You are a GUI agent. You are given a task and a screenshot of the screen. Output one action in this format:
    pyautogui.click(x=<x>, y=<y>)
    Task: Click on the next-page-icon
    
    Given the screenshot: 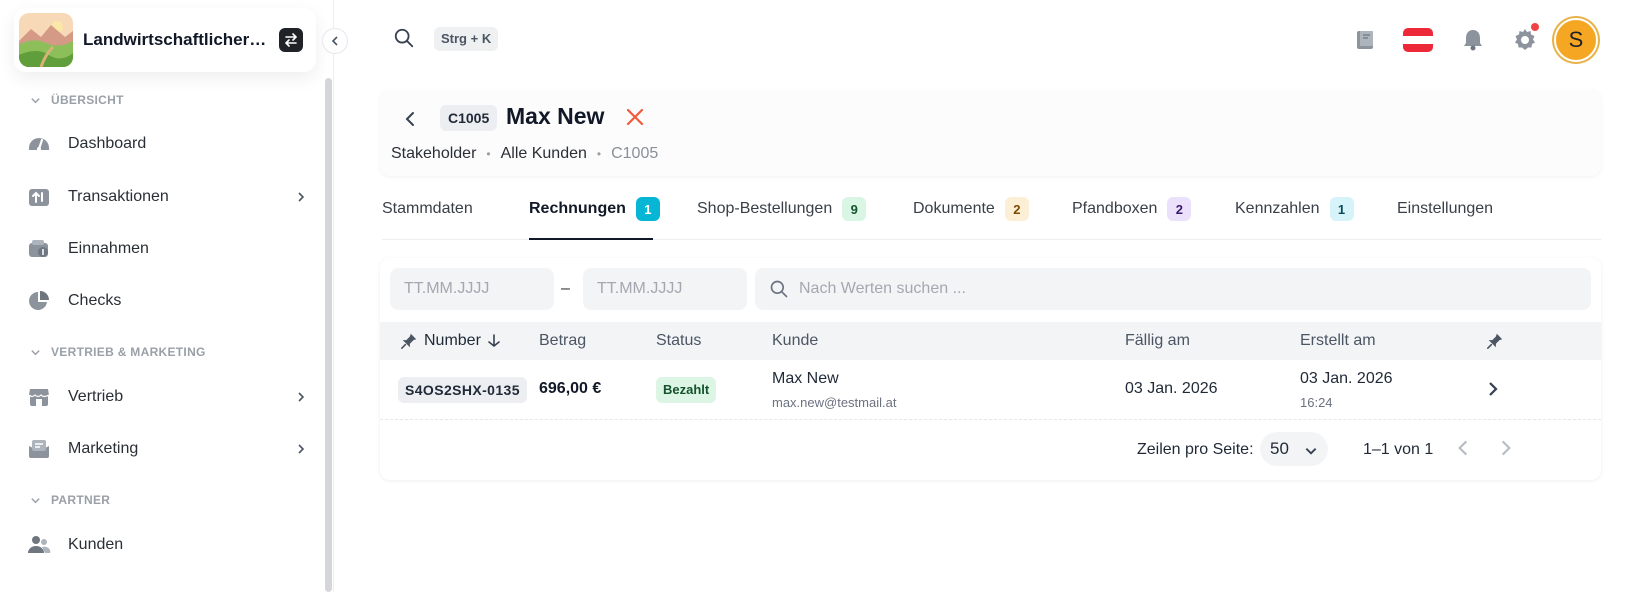 What is the action you would take?
    pyautogui.click(x=1507, y=449)
    